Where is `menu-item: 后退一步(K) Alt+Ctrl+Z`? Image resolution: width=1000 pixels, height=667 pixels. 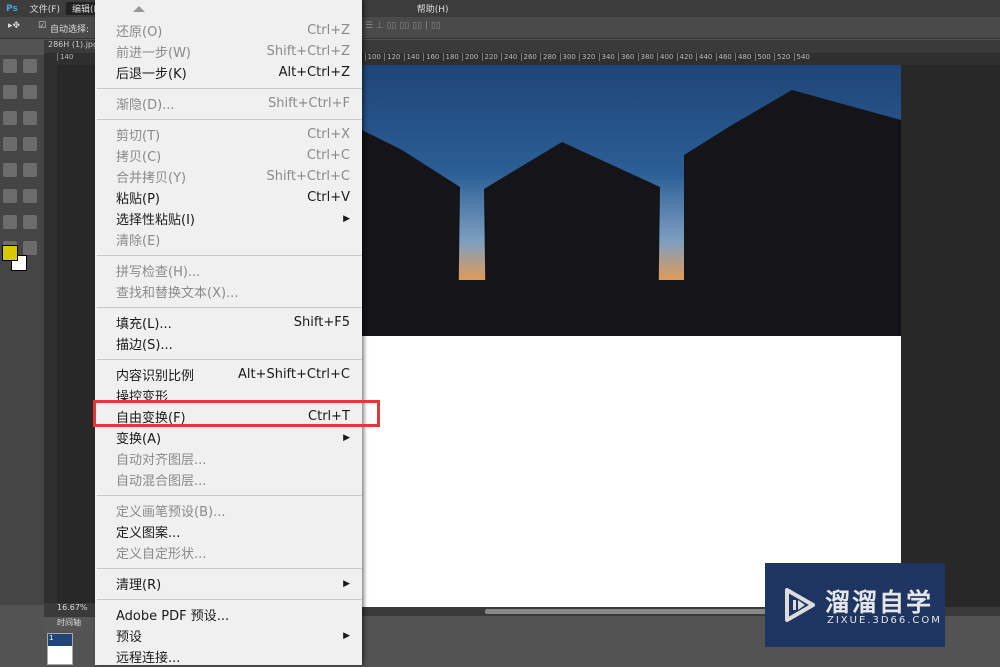 menu-item: 后退一步(K) Alt+Ctrl+Z is located at coordinates (228, 72).